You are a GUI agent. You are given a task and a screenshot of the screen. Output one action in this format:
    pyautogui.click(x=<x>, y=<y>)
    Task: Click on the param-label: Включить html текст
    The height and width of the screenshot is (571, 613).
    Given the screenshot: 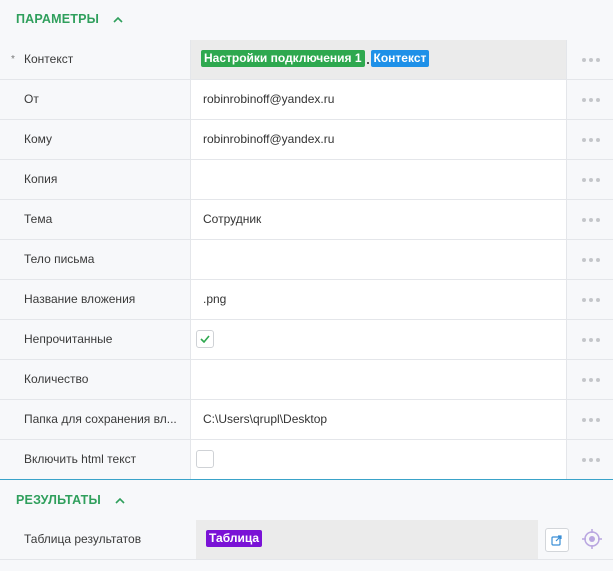 What is the action you would take?
    pyautogui.click(x=80, y=459)
    